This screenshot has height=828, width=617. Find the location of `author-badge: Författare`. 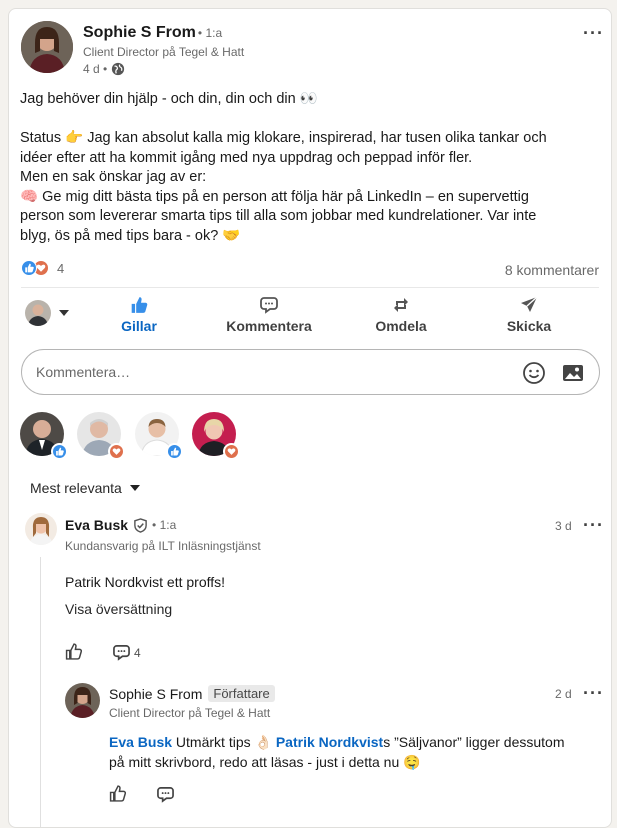

author-badge: Författare is located at coordinates (241, 693).